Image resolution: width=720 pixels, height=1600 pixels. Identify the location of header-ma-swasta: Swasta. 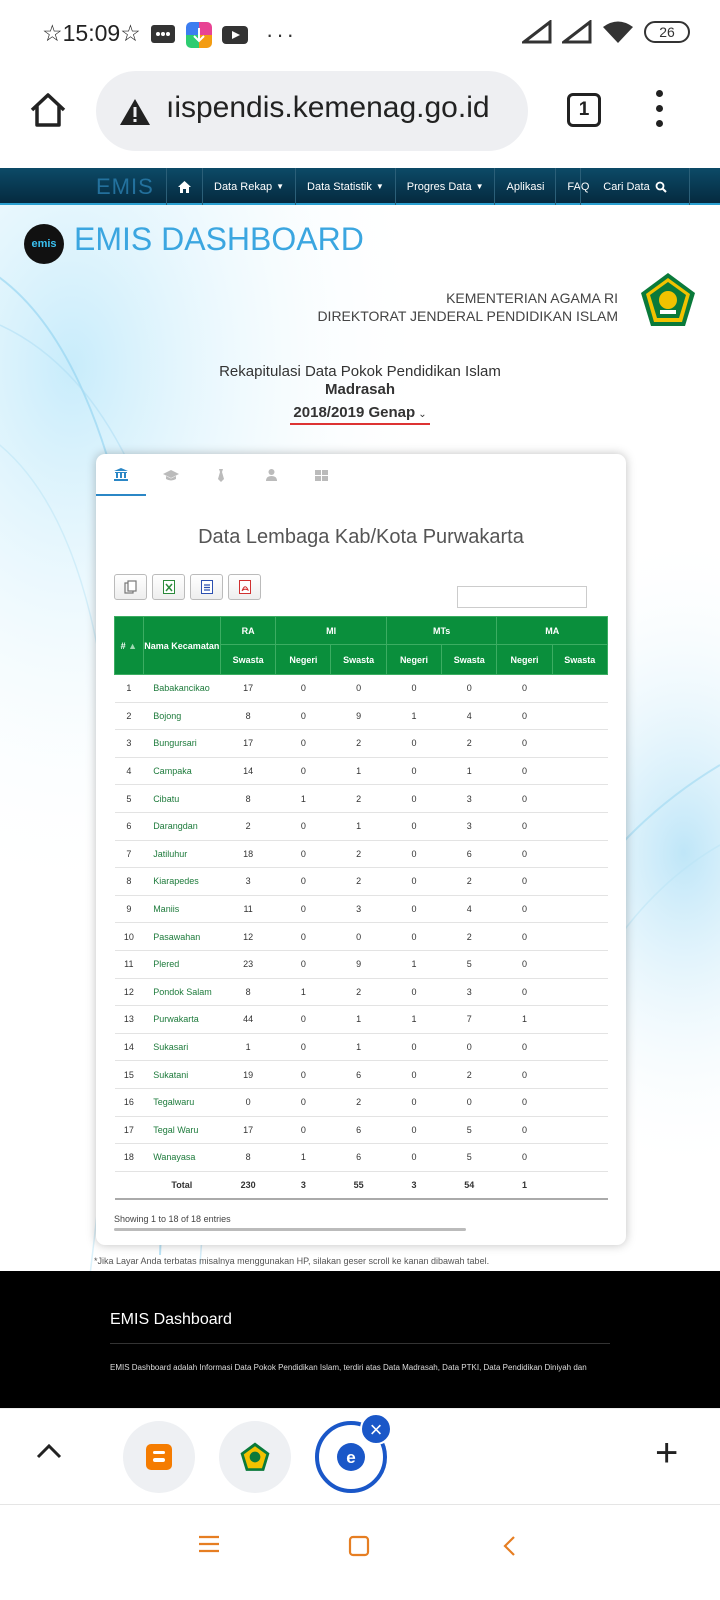
(579, 659).